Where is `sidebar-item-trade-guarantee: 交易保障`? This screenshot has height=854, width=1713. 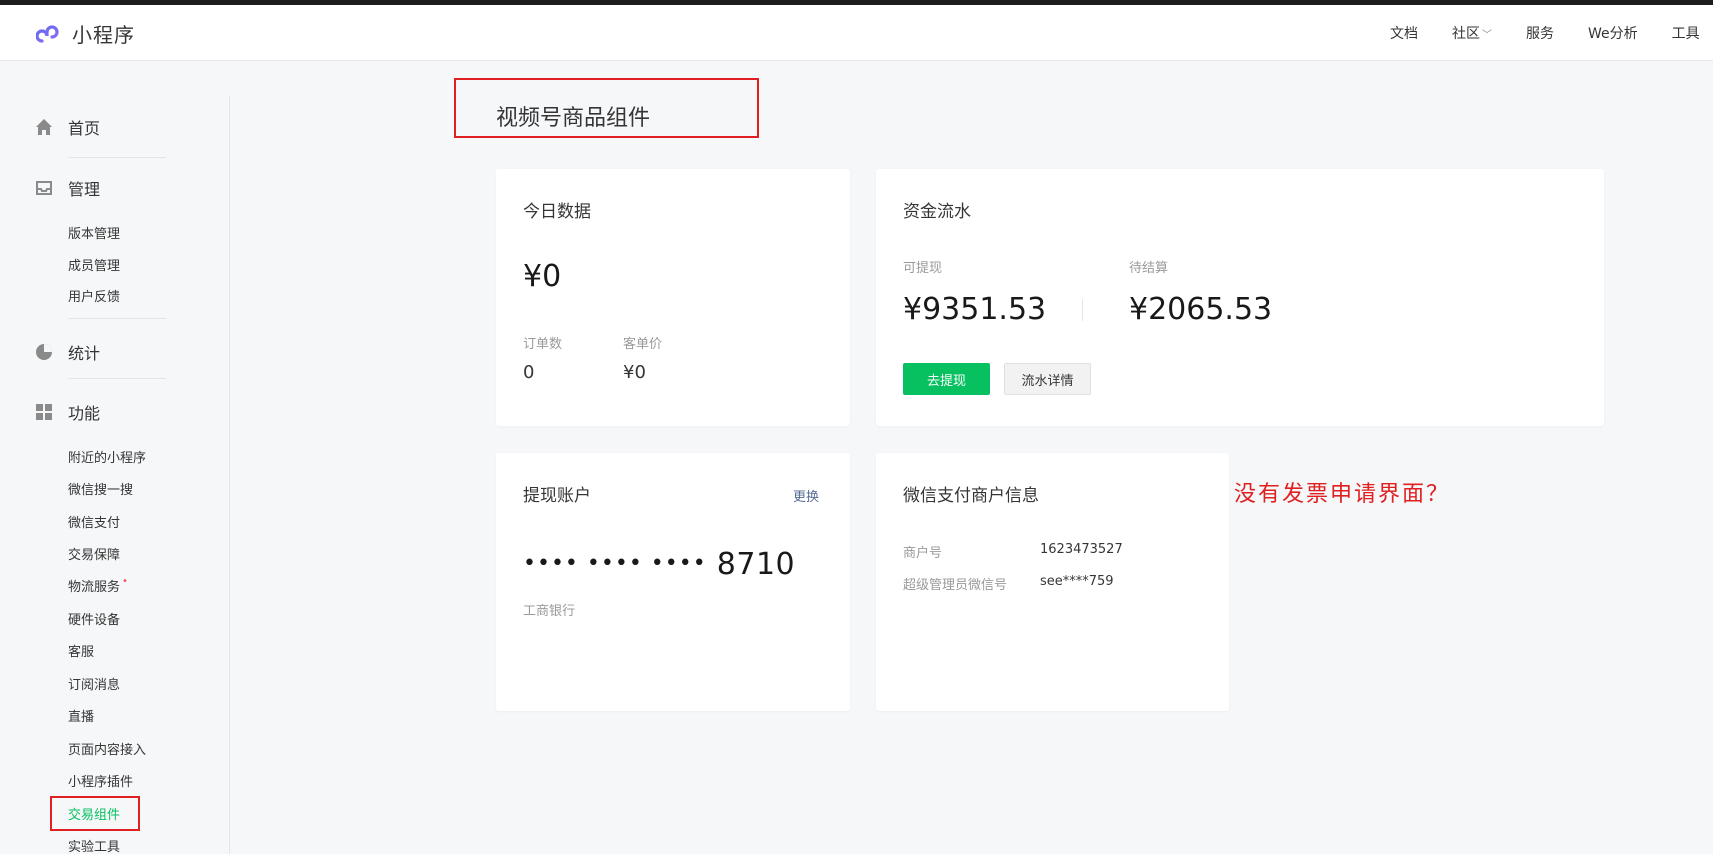
sidebar-item-trade-guarantee: 交易保障 is located at coordinates (94, 553).